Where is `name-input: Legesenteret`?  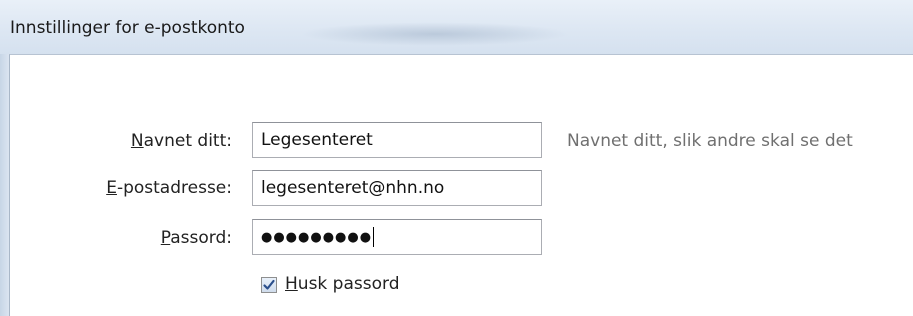
name-input: Legesenteret is located at coordinates (397, 140).